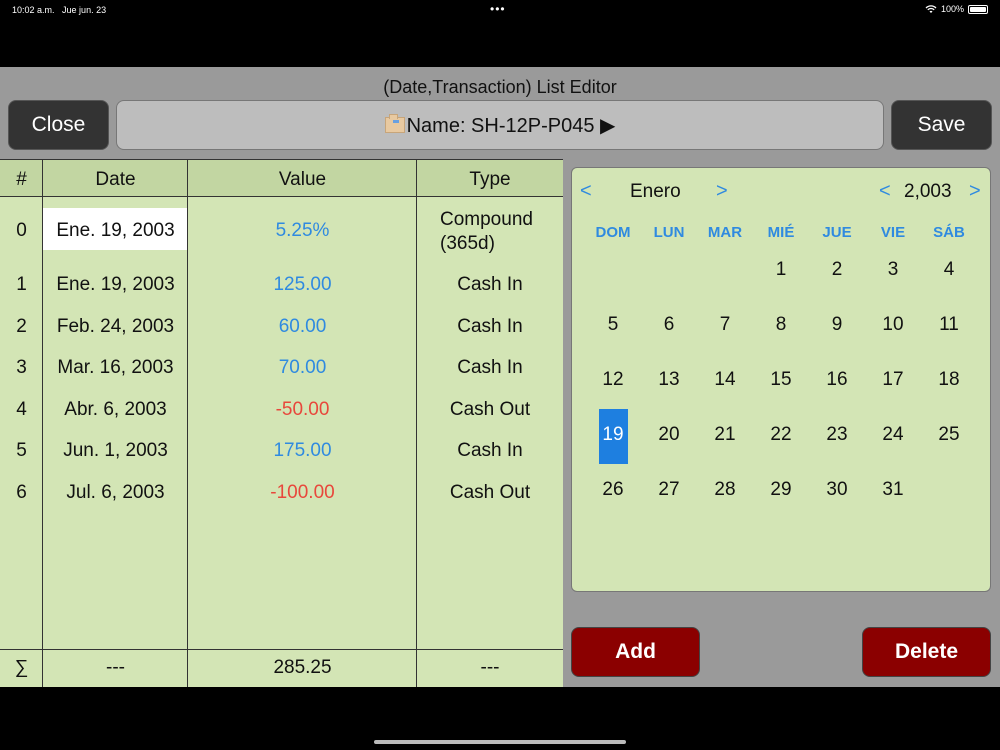 The image size is (1000, 750). Describe the element at coordinates (669, 380) in the screenshot. I see `calendar-day: 13` at that location.